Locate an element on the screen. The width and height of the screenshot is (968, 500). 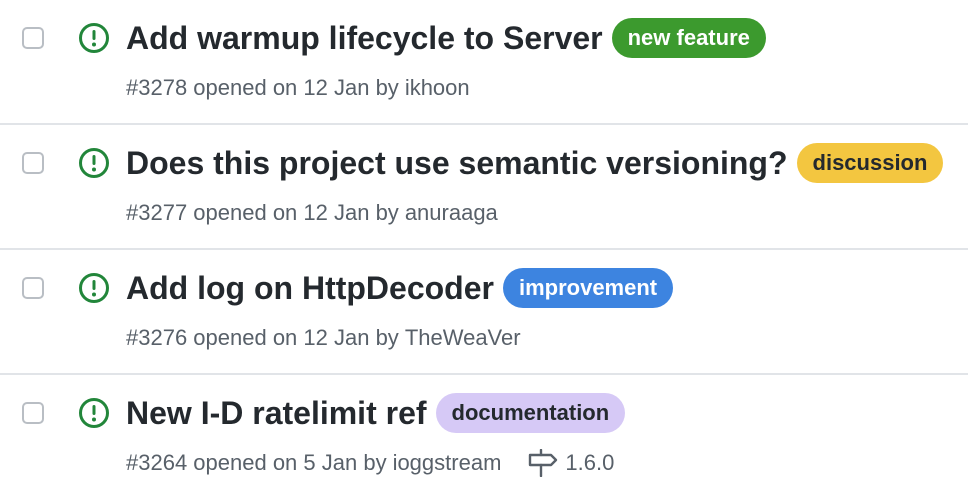
issue-title-line: Add log on HttpDecoder improvement is located at coordinates (400, 288).